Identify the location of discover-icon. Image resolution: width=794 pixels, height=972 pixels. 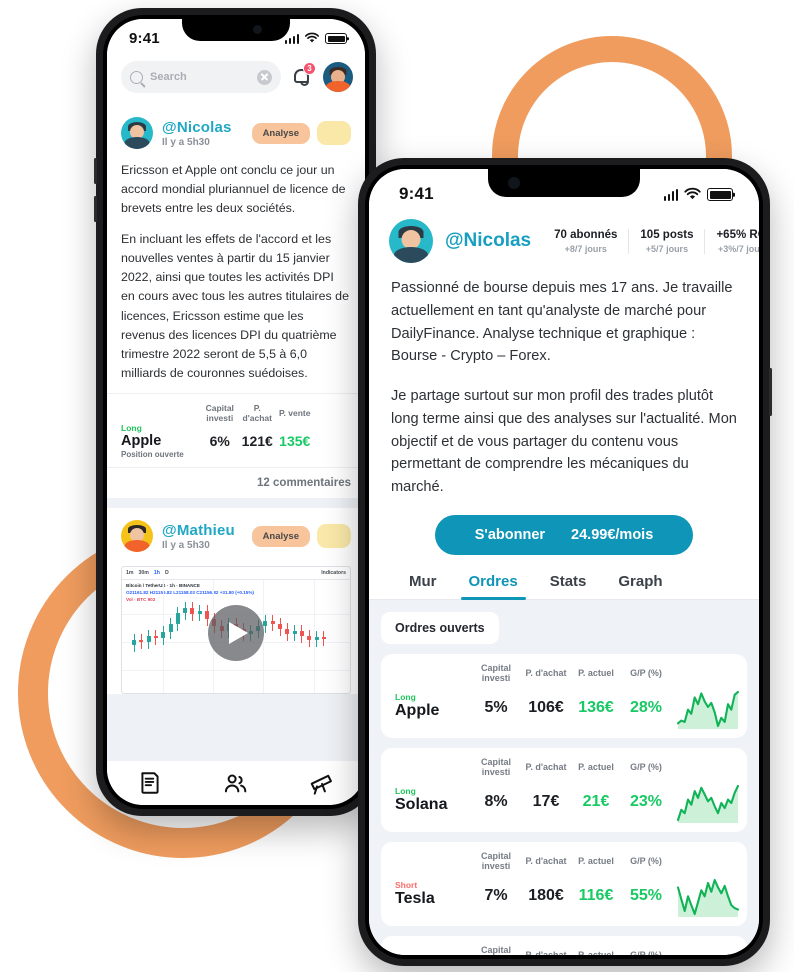
(321, 783).